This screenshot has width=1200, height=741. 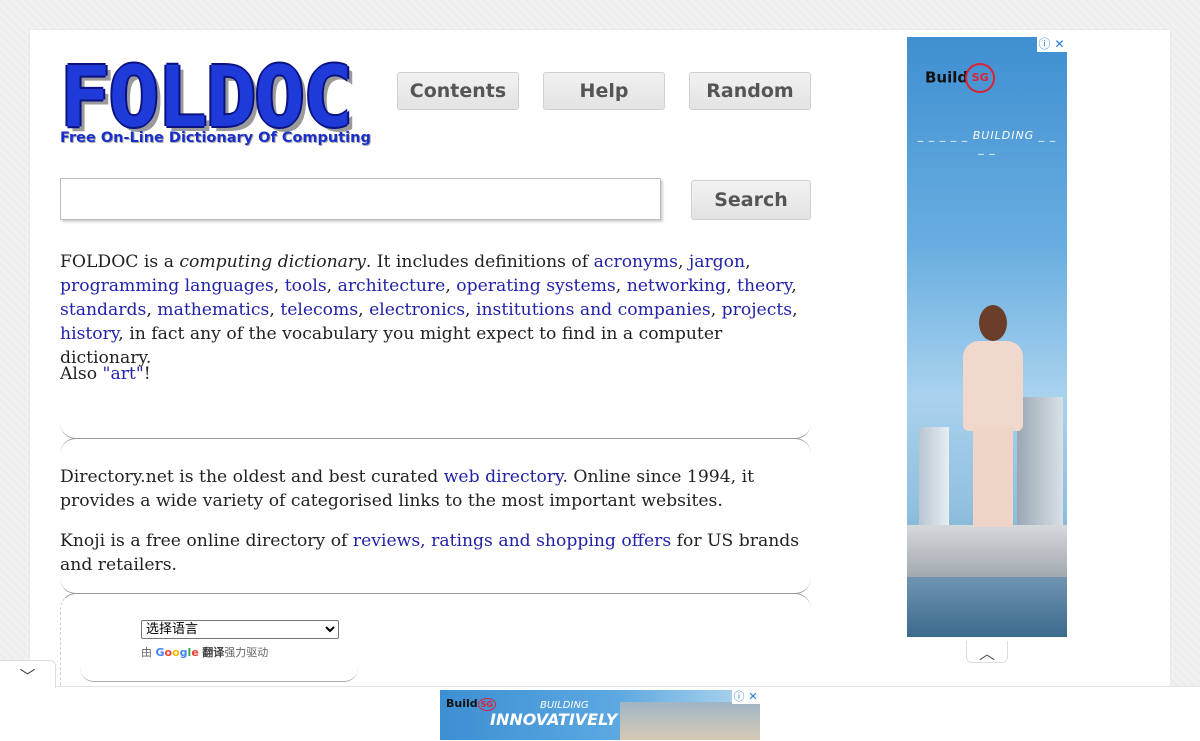 What do you see at coordinates (750, 91) in the screenshot?
I see `random-button: Random` at bounding box center [750, 91].